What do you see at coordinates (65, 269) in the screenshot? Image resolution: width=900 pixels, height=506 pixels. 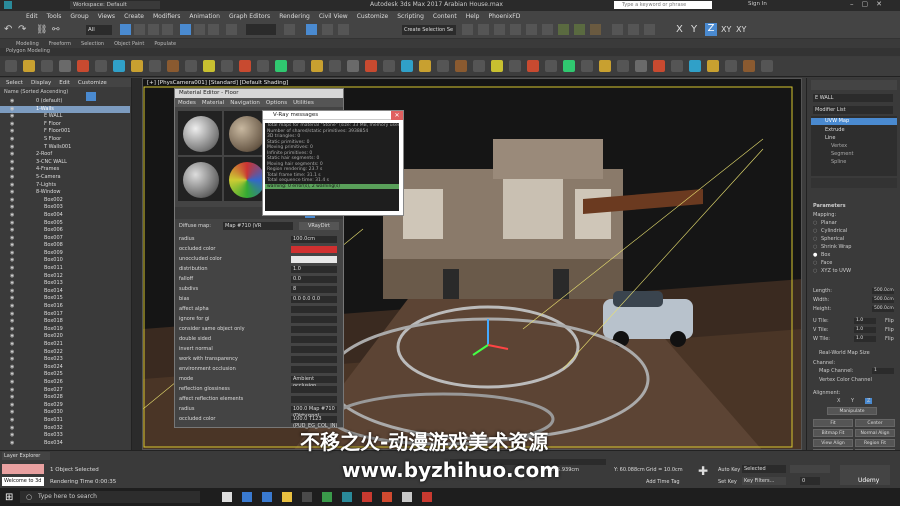 I see `scene-tree-item: Box011 ◉` at bounding box center [65, 269].